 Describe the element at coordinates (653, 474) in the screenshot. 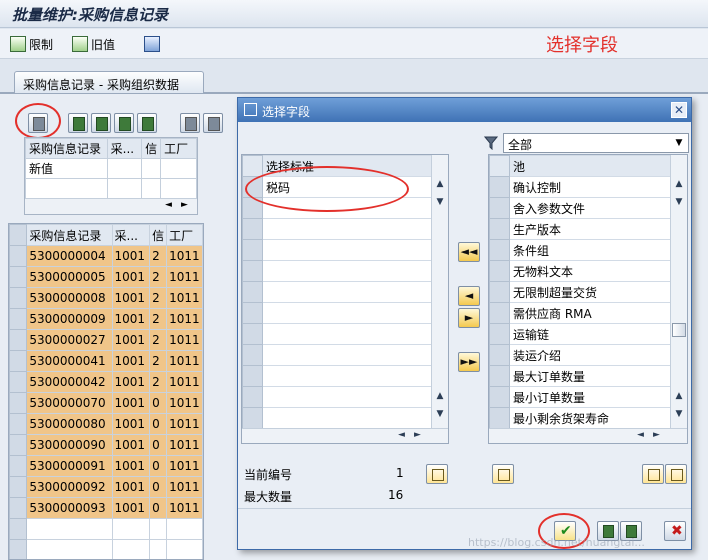

I see `sort-up-button` at that location.